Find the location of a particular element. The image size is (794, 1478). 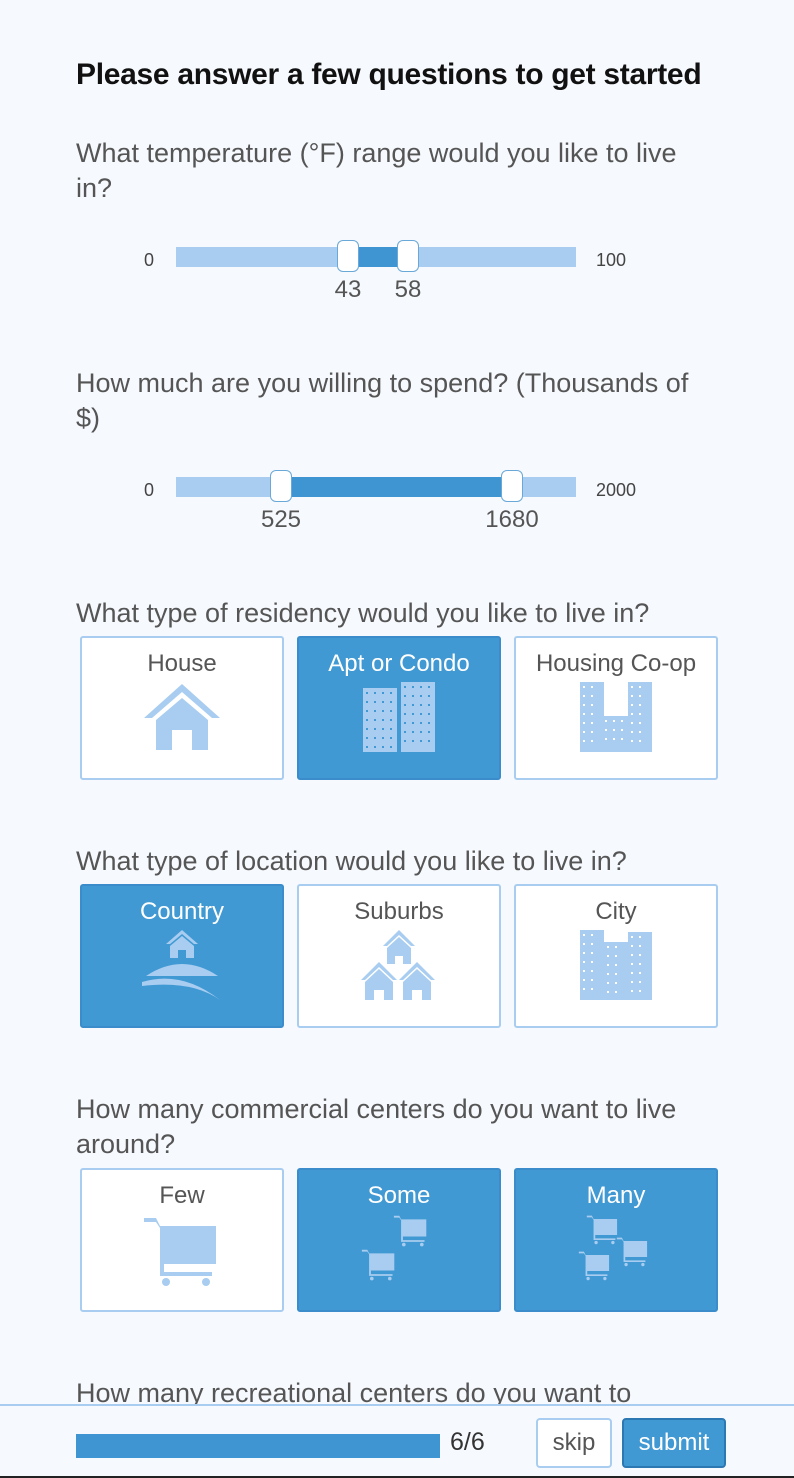

budget-range-slider: 0 525 1680 2000 is located at coordinates (400, 502).